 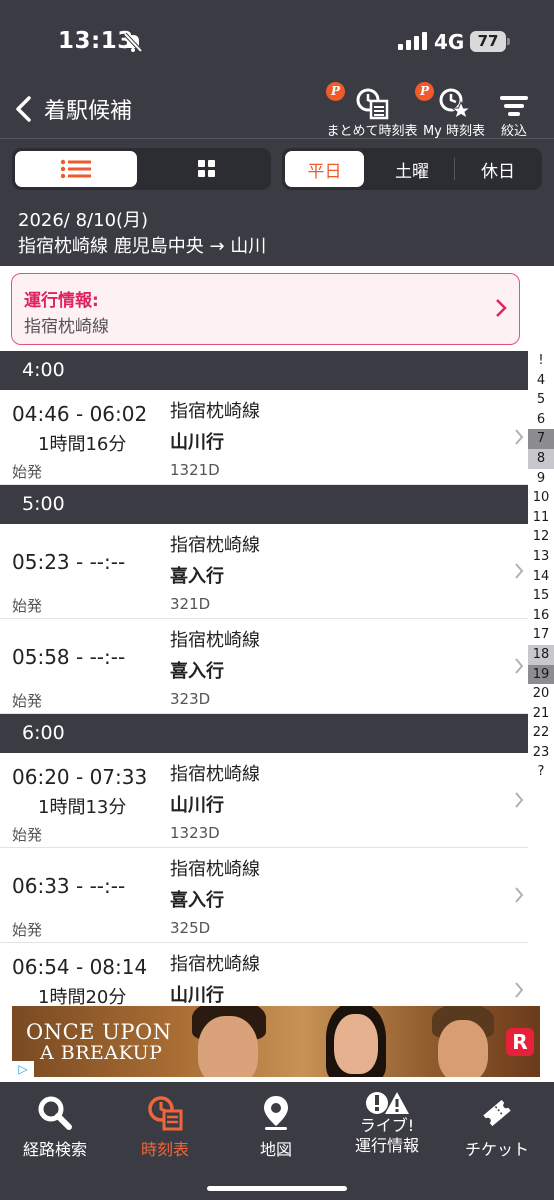 I want to click on ad-container: ONCE UPON A BREAKUP R ▷, so click(x=277, y=1044).